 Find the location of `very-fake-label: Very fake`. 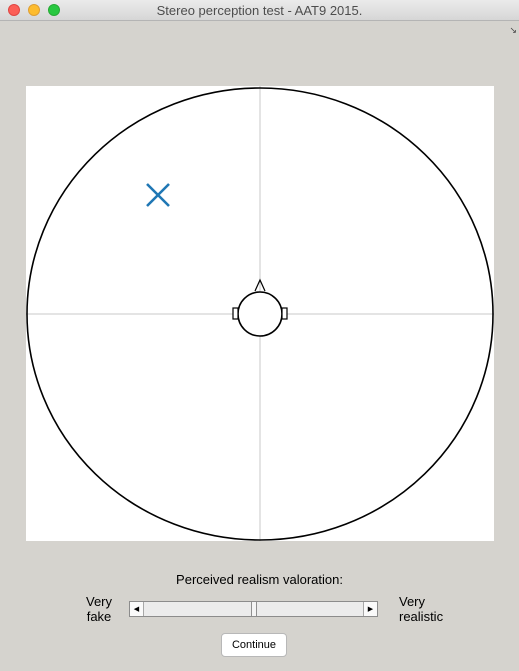

very-fake-label: Very fake is located at coordinates (99, 609).